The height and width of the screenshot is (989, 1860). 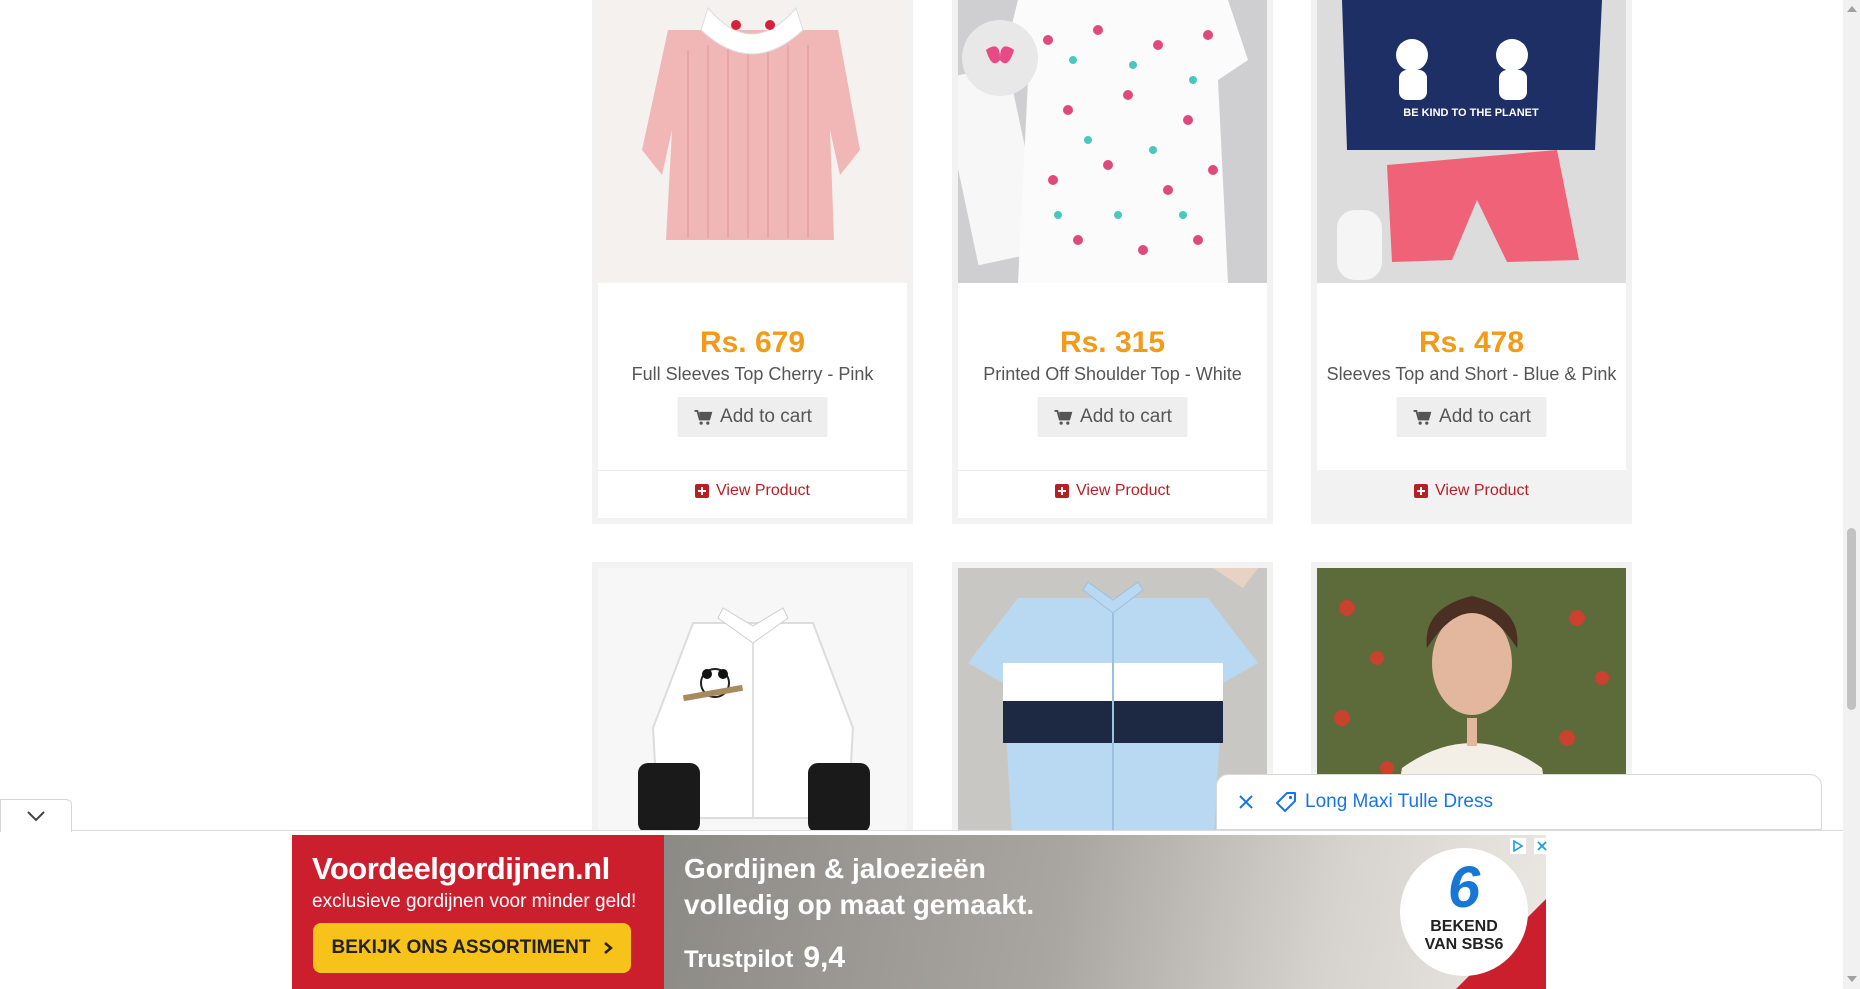 I want to click on product-price: Rs. 679, so click(x=752, y=342).